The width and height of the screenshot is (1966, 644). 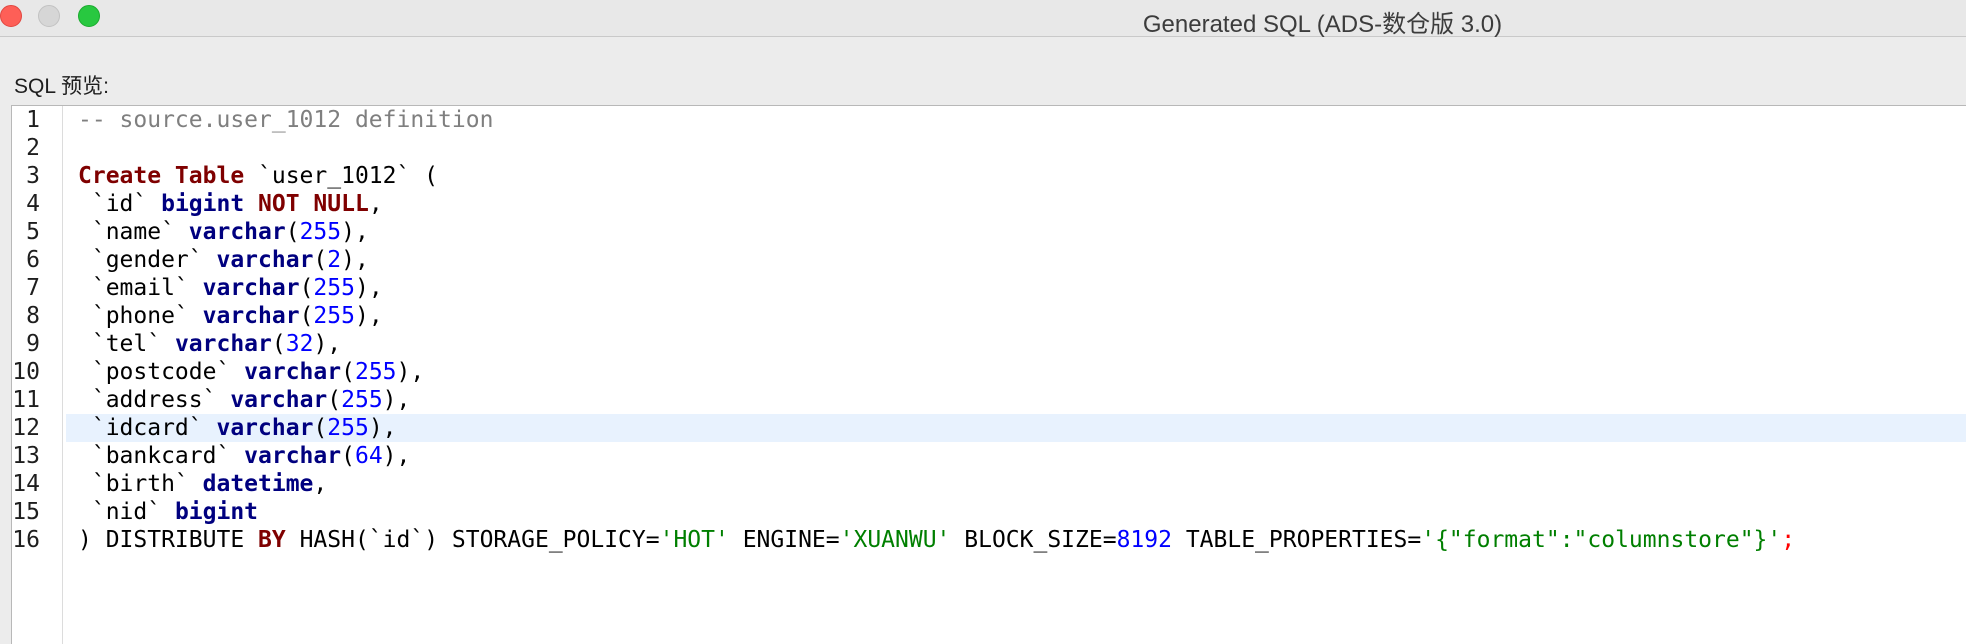 What do you see at coordinates (299, 344) in the screenshot?
I see `code-token: 32` at bounding box center [299, 344].